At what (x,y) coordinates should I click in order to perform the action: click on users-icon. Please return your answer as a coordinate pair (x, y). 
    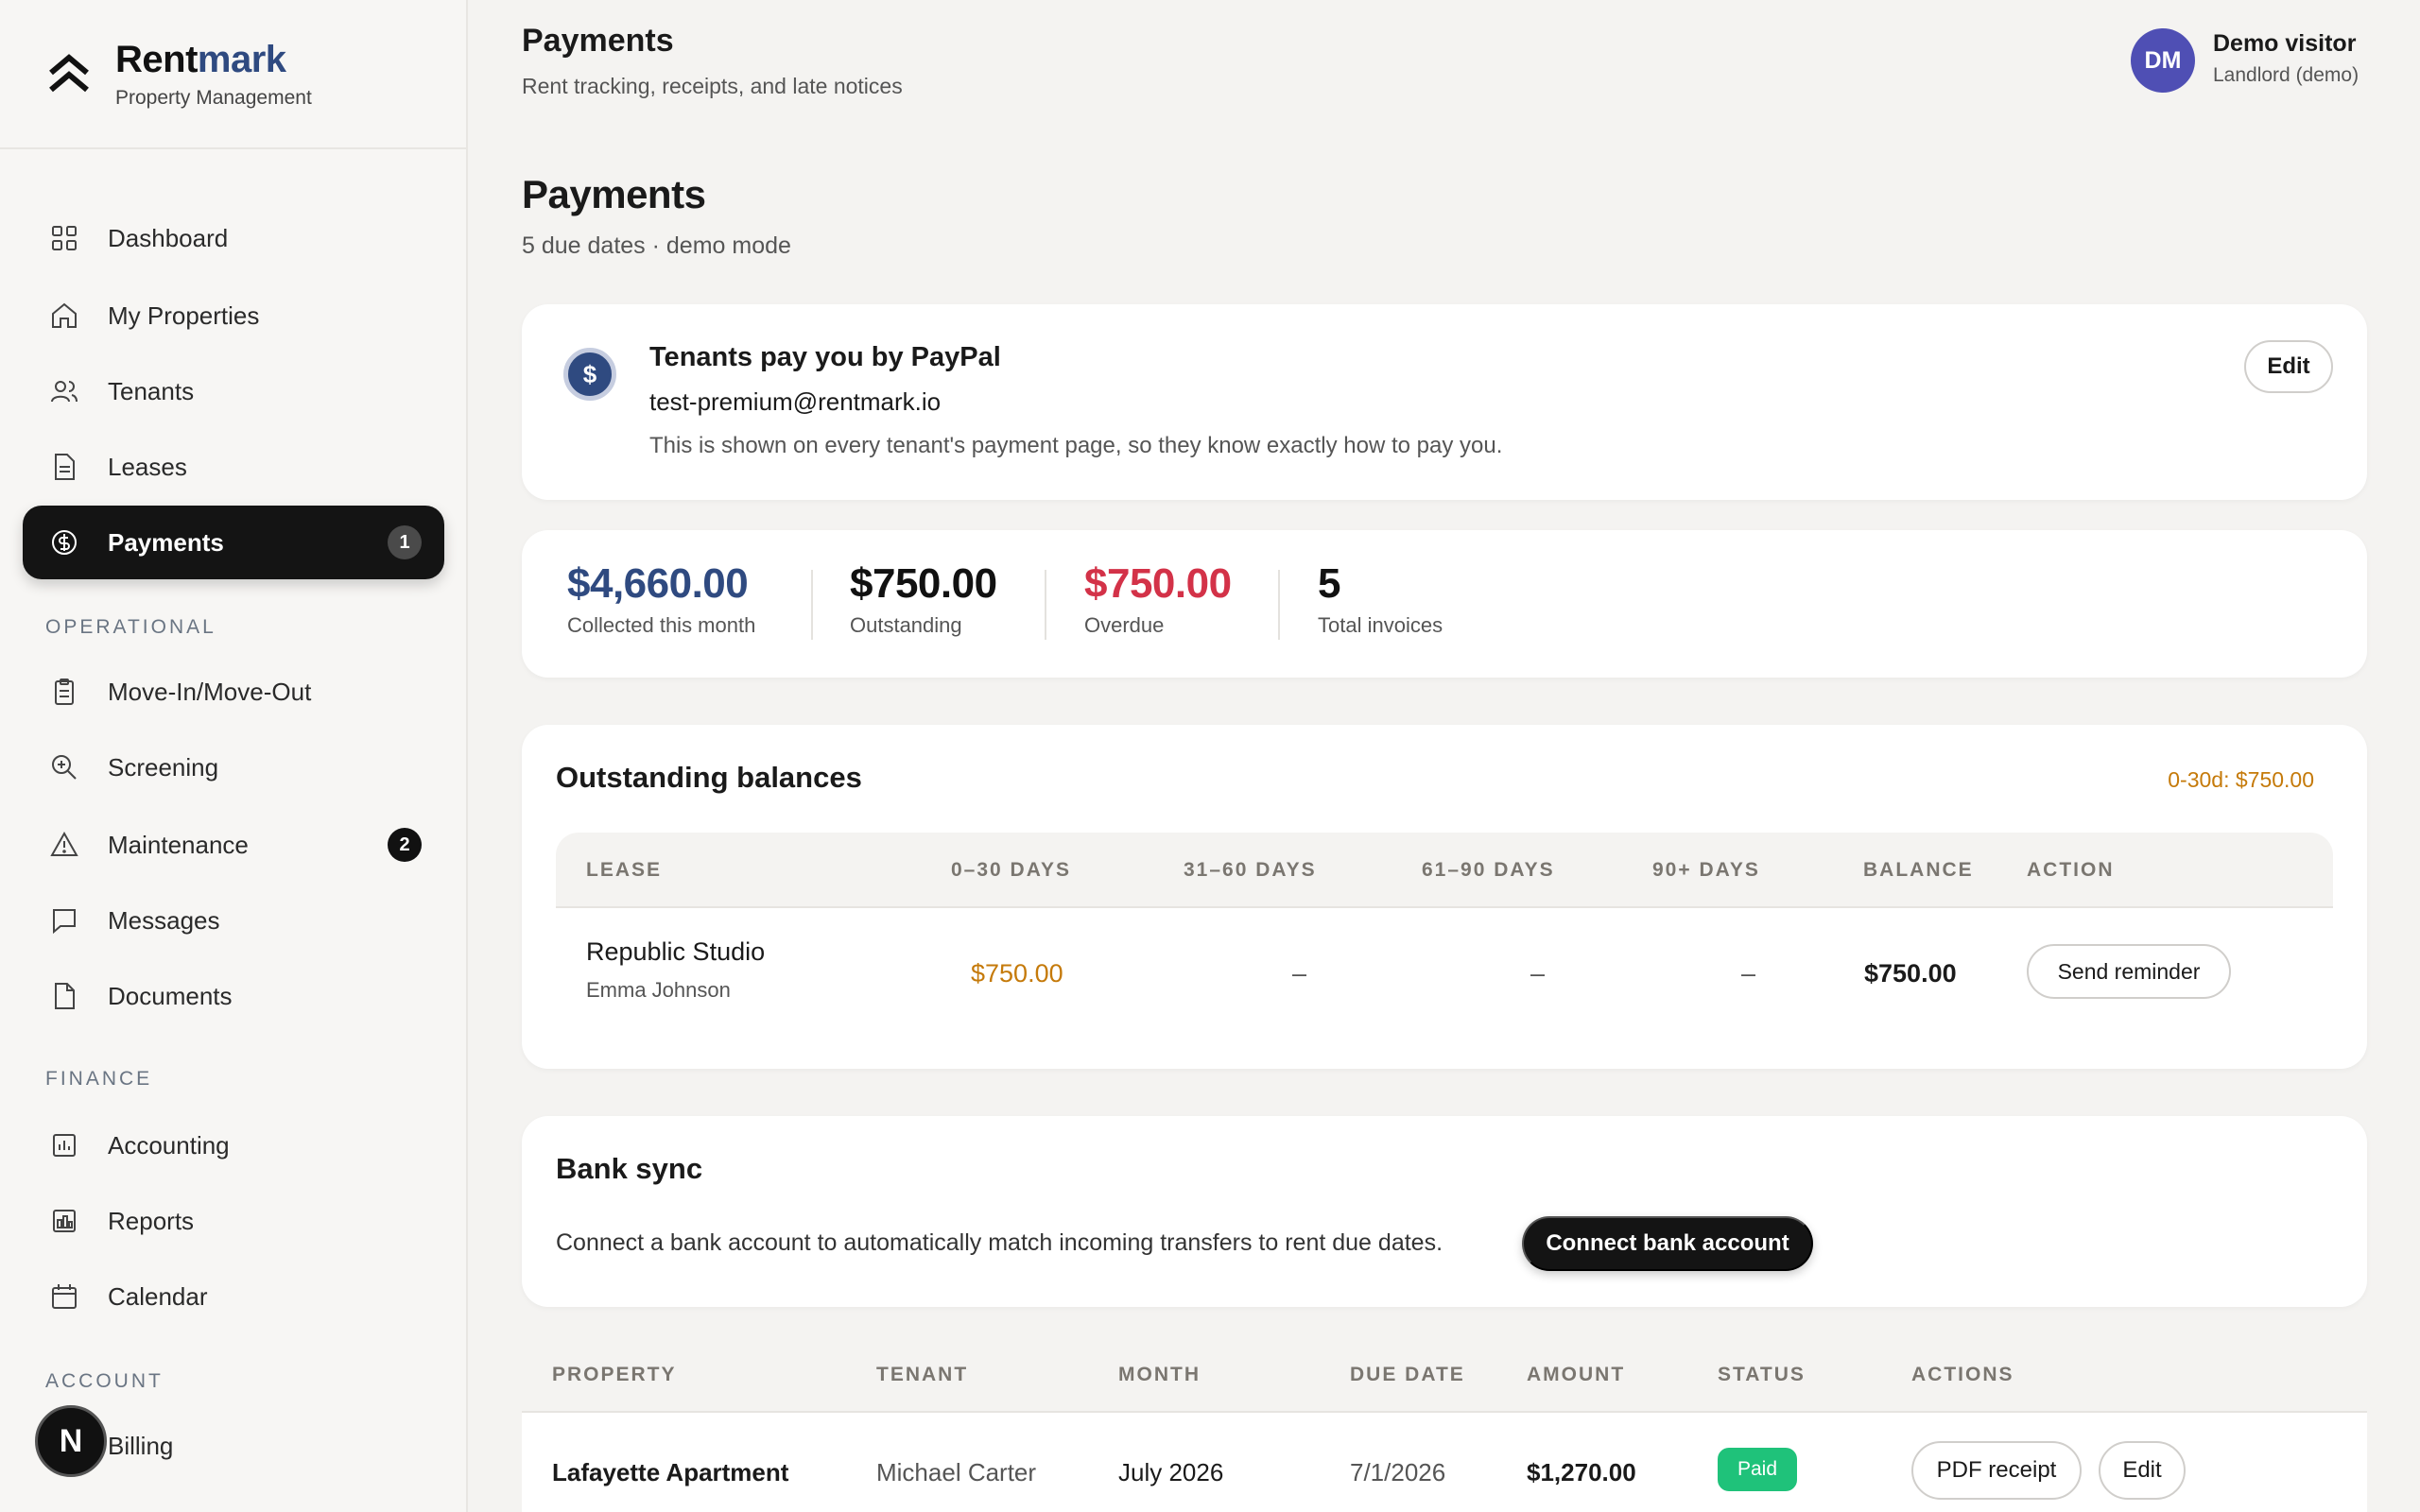
    Looking at the image, I should click on (64, 391).